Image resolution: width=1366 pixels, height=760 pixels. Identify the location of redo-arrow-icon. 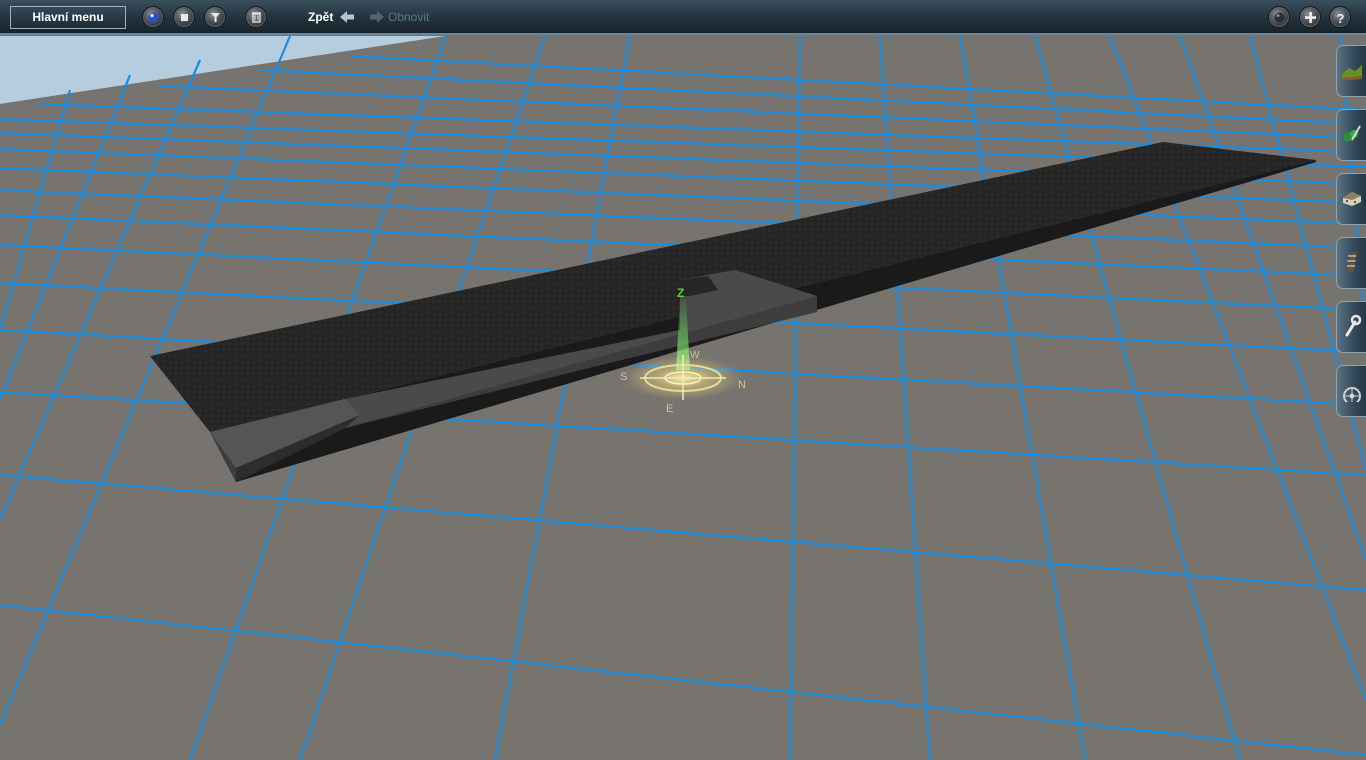
(377, 17).